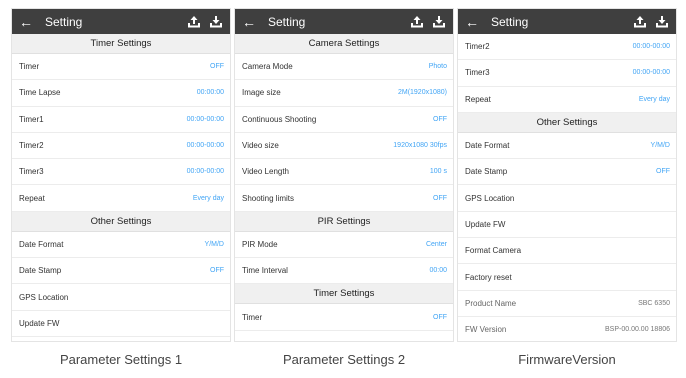 The height and width of the screenshot is (378, 686). Describe the element at coordinates (485, 224) in the screenshot. I see `setting-label: Update FW` at that location.